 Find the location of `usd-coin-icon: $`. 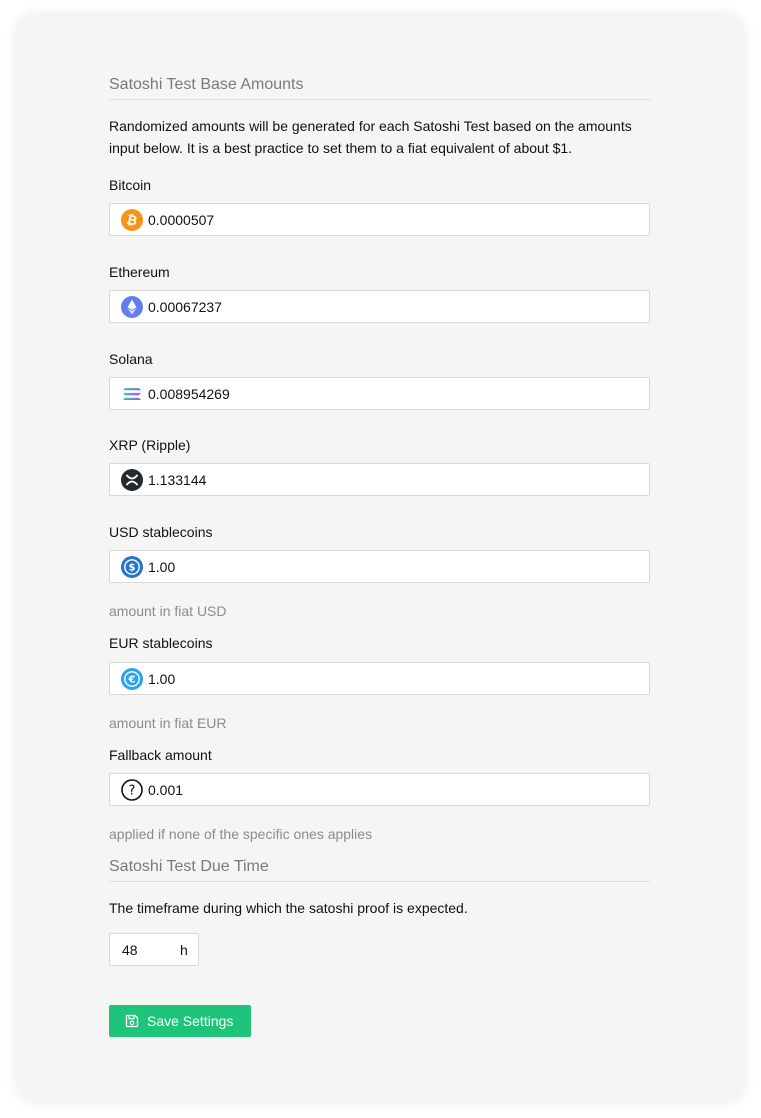

usd-coin-icon: $ is located at coordinates (132, 566).